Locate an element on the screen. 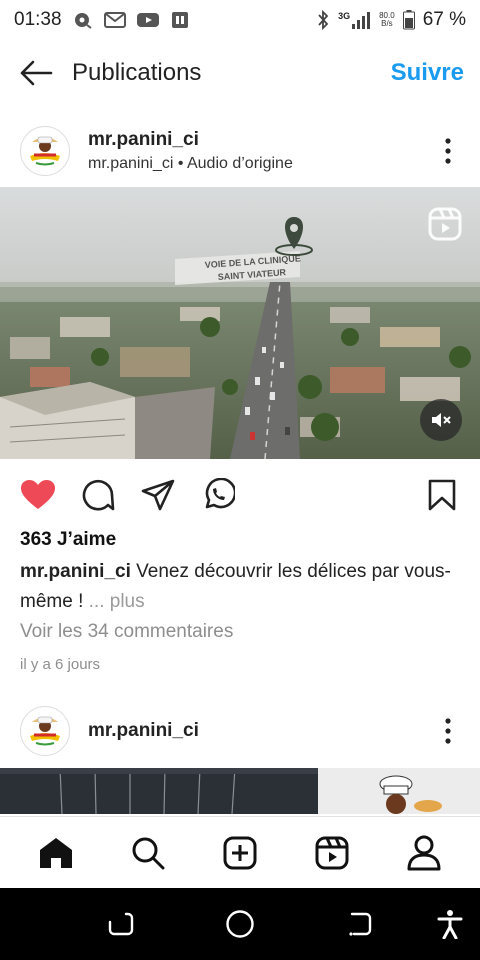 The width and height of the screenshot is (480, 960). status-bar: 01:38 3G 80.0 B/s 67 % is located at coordinates (240, 20).